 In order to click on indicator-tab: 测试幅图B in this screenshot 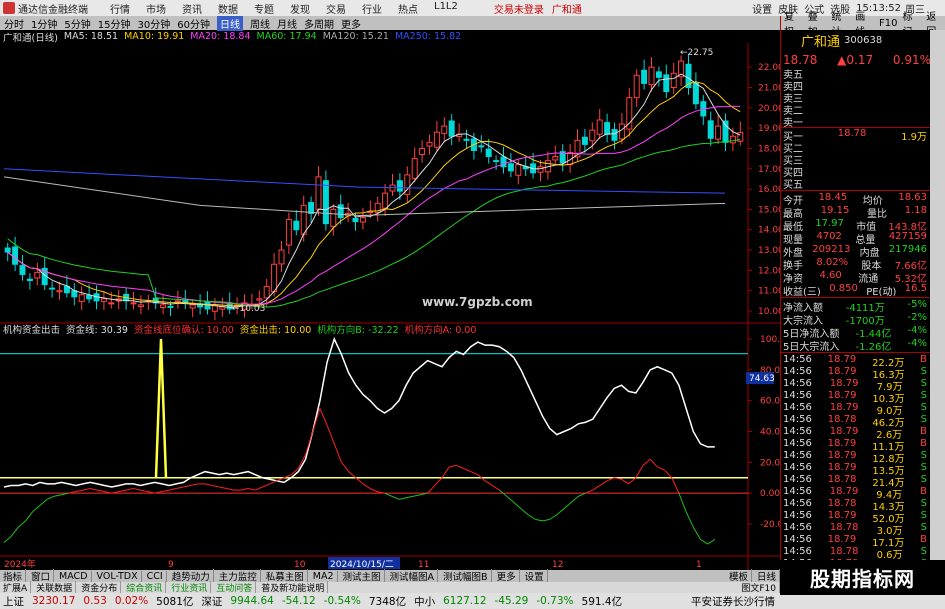, I will do `click(466, 576)`.